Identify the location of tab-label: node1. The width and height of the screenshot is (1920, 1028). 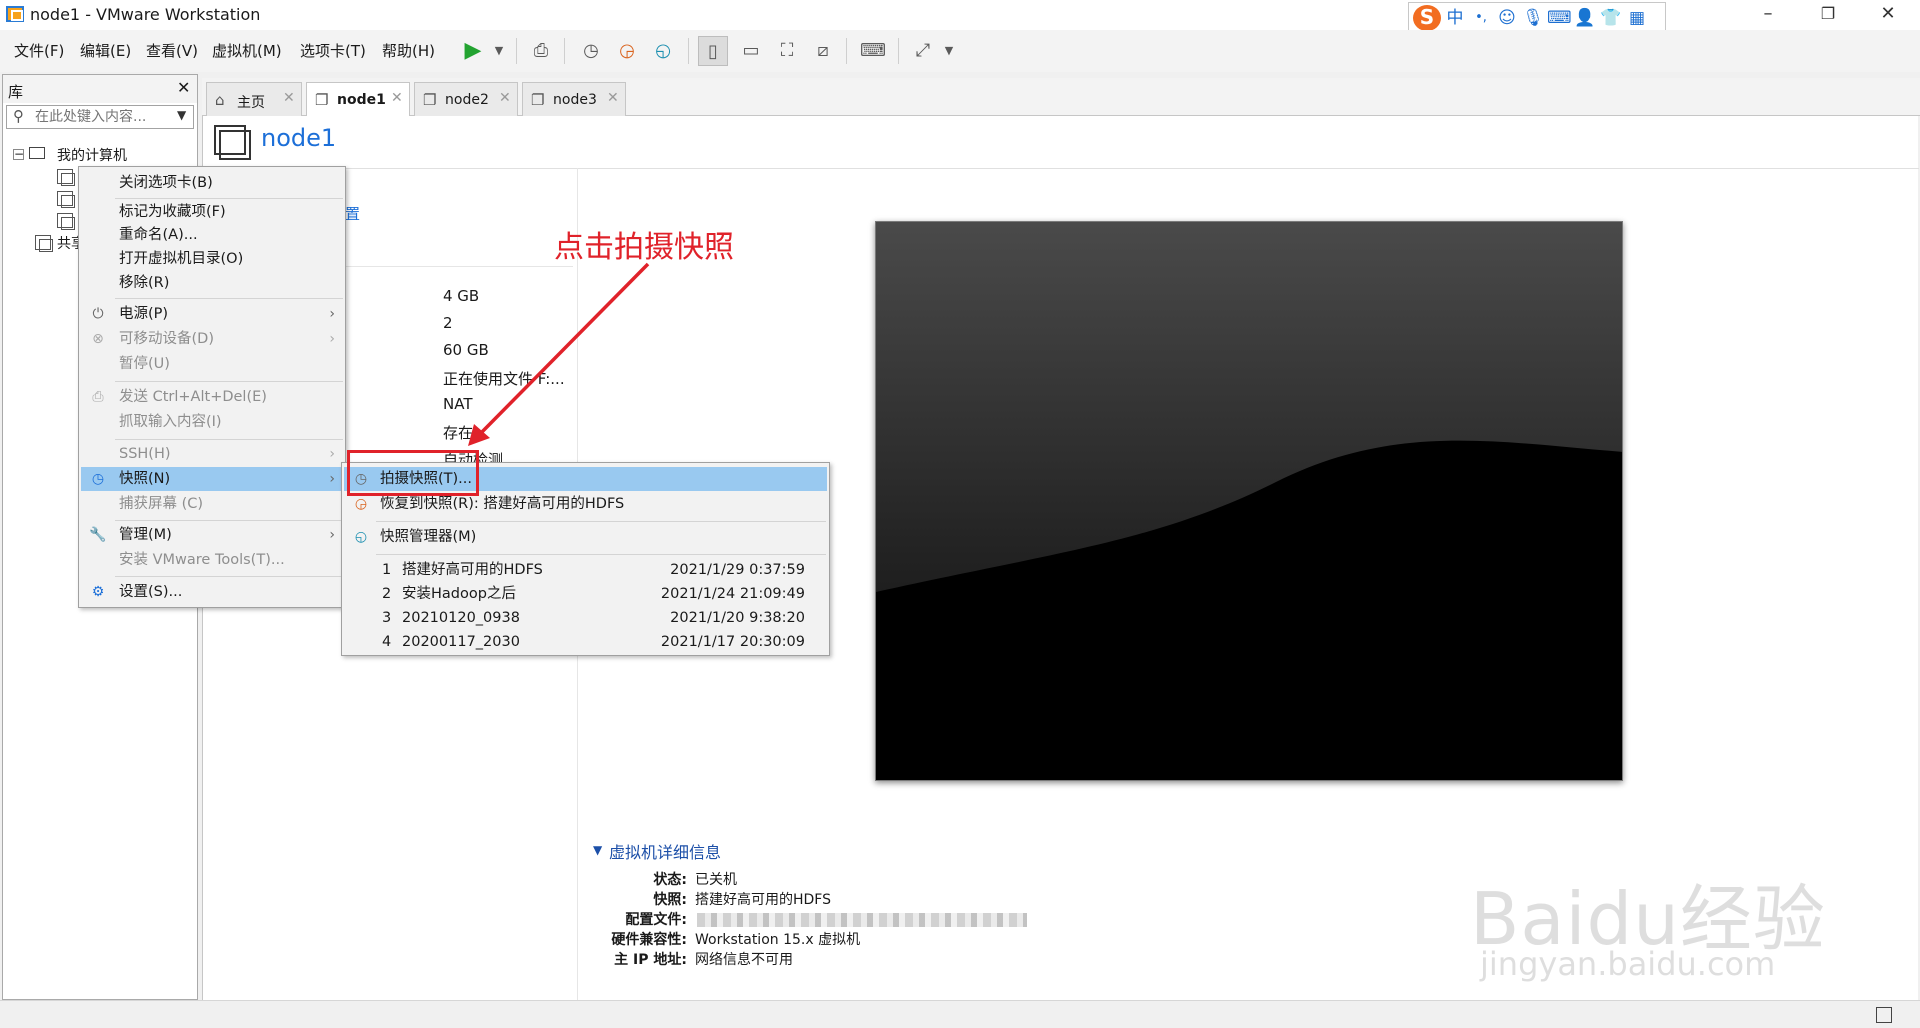
(361, 100).